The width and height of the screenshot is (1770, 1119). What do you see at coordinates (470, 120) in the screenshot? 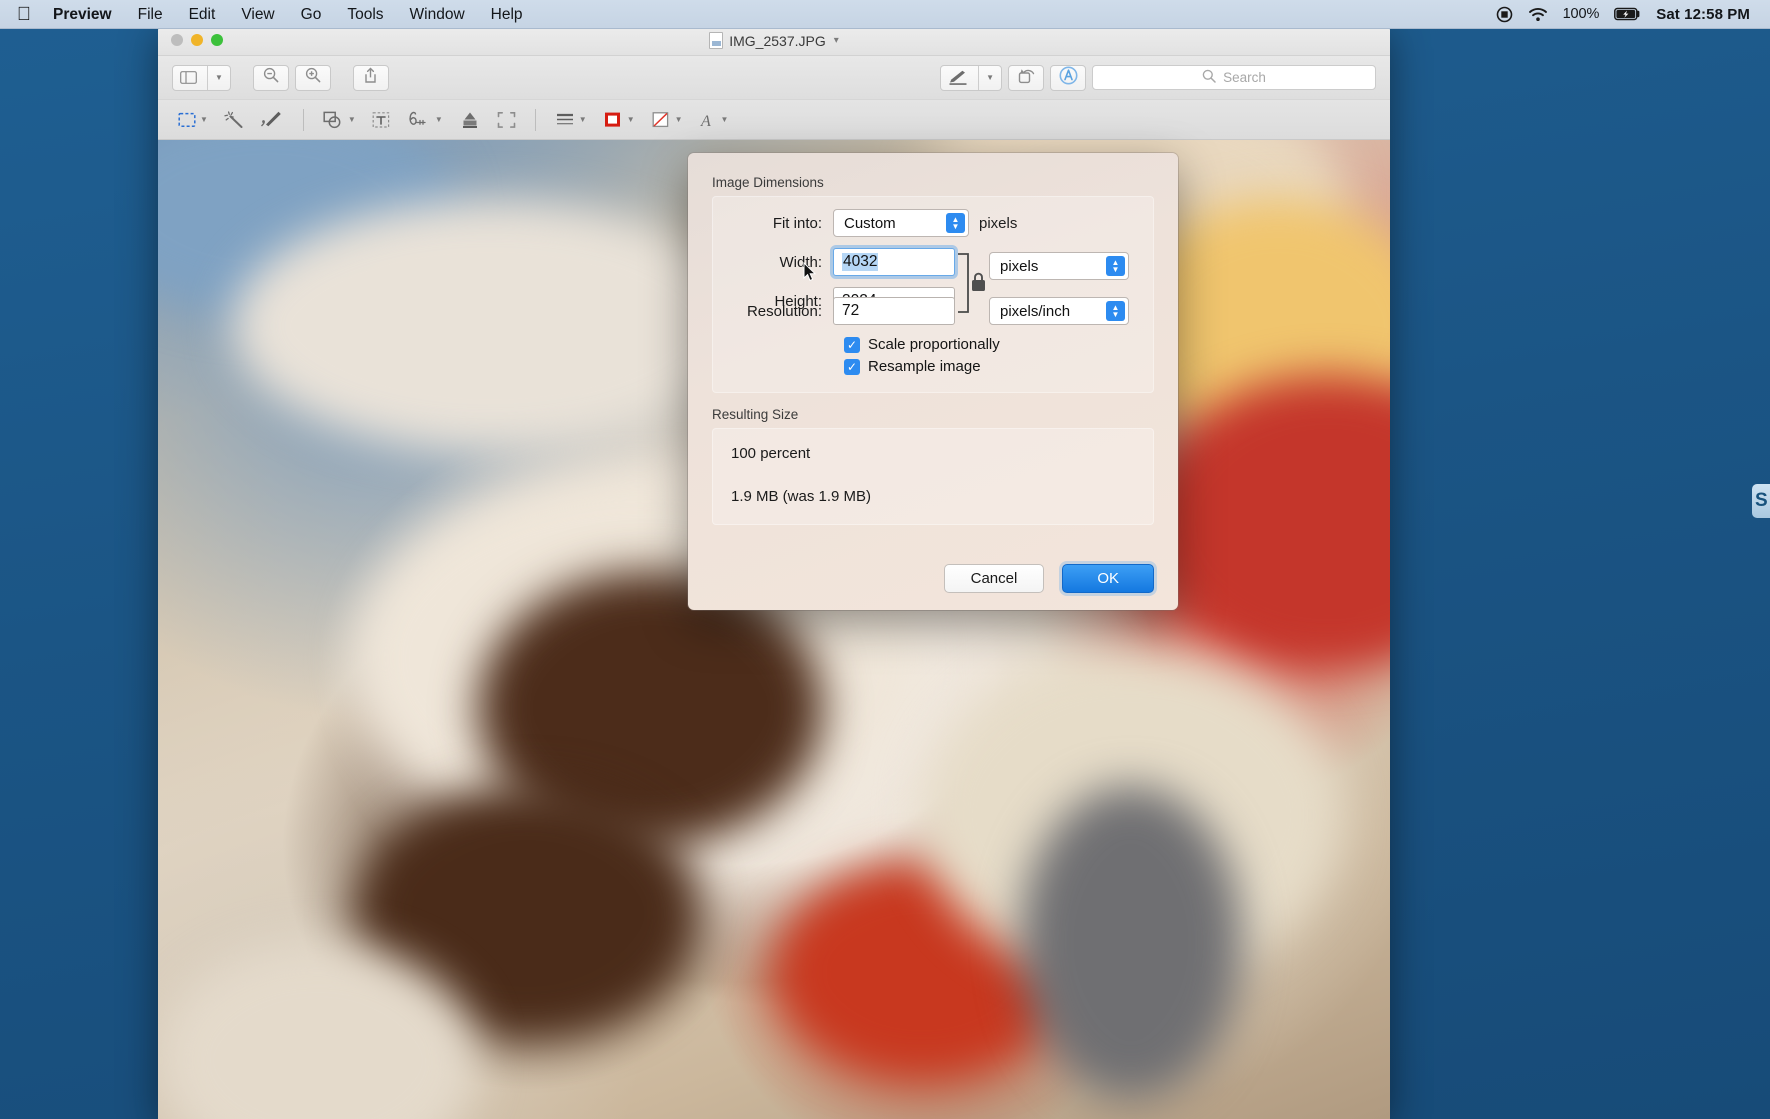
I see `highlight-tool` at bounding box center [470, 120].